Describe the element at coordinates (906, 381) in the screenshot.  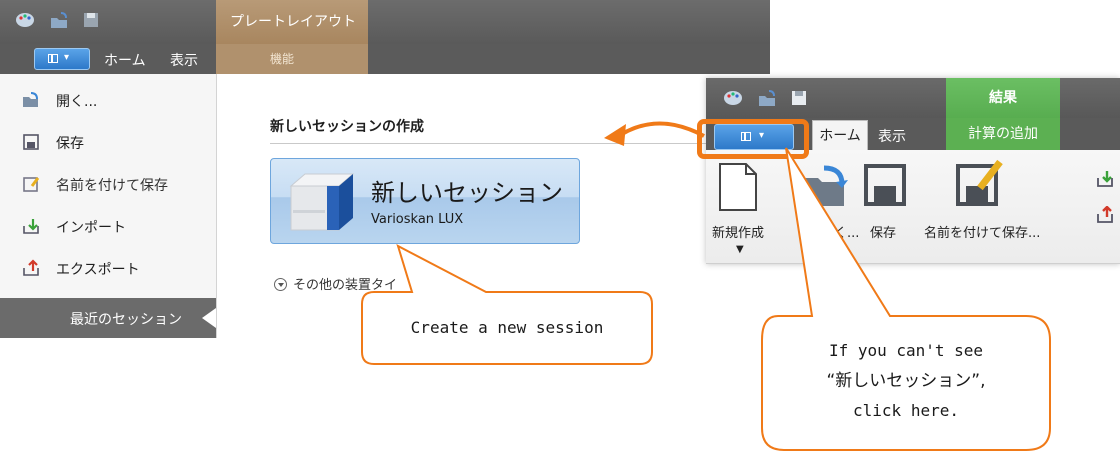
I see `callout-hint-line-2: “新しいセッション”,` at that location.